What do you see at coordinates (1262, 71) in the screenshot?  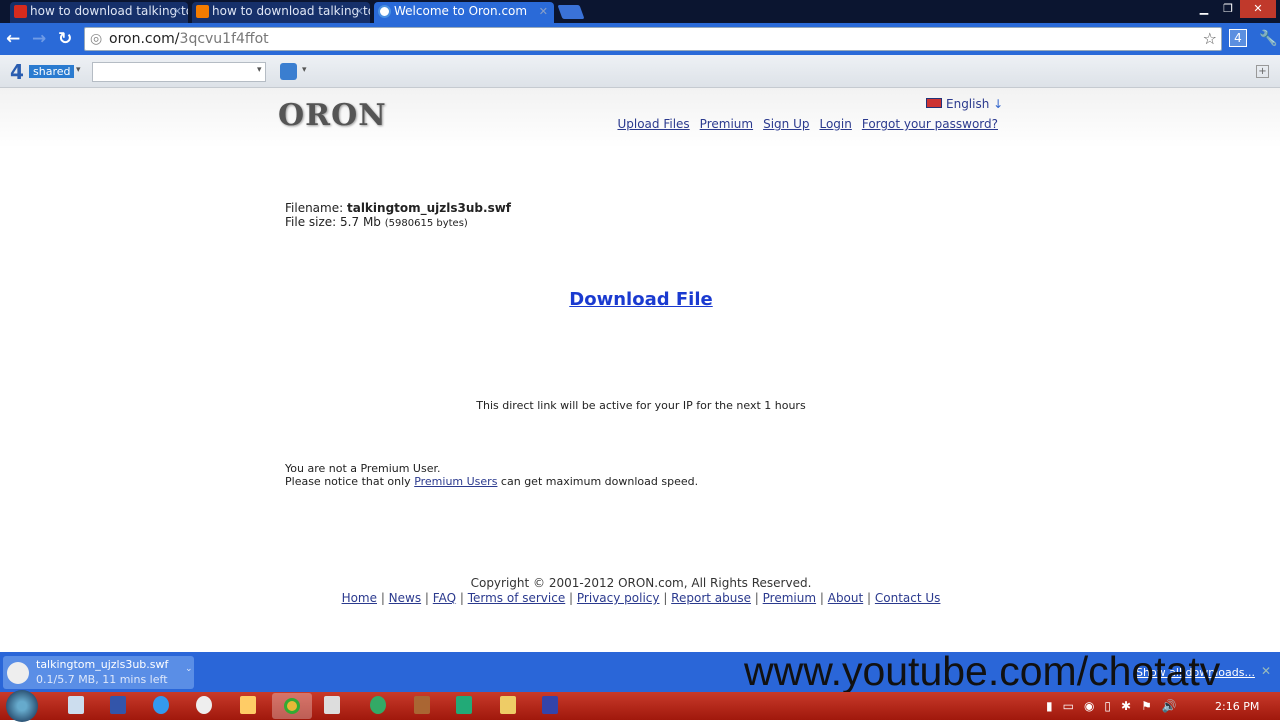 I see `add-icon: +` at bounding box center [1262, 71].